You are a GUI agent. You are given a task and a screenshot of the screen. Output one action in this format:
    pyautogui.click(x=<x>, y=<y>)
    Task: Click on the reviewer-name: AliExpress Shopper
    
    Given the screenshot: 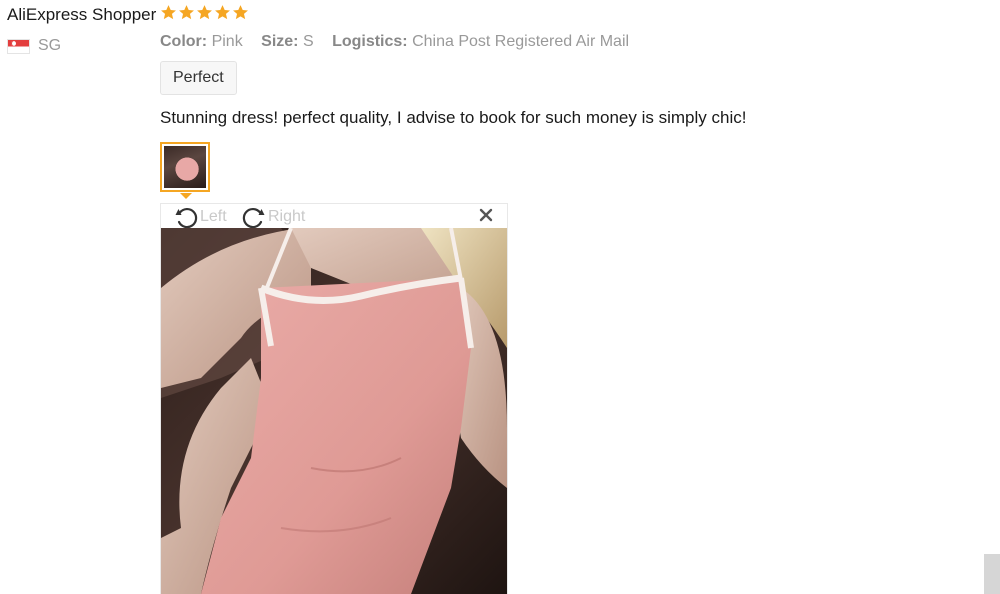 What is the action you would take?
    pyautogui.click(x=82, y=14)
    